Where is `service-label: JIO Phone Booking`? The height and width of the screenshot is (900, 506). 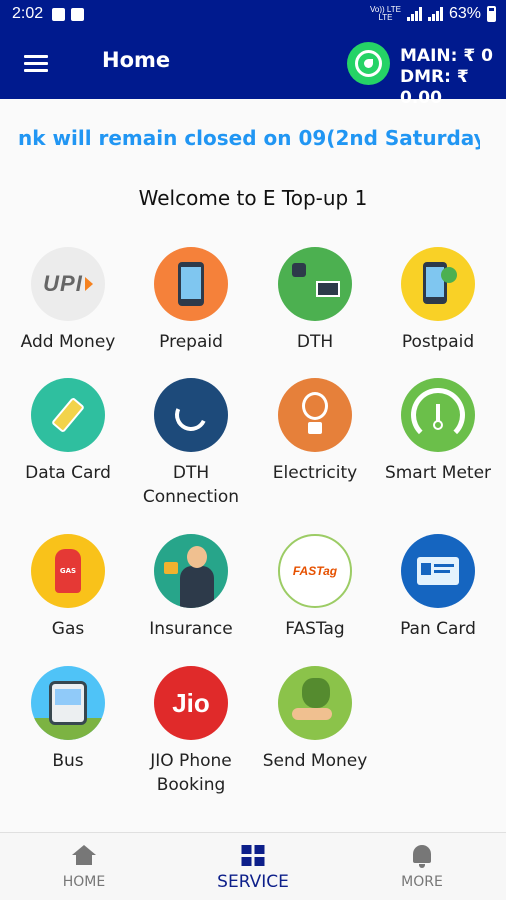 service-label: JIO Phone Booking is located at coordinates (191, 773).